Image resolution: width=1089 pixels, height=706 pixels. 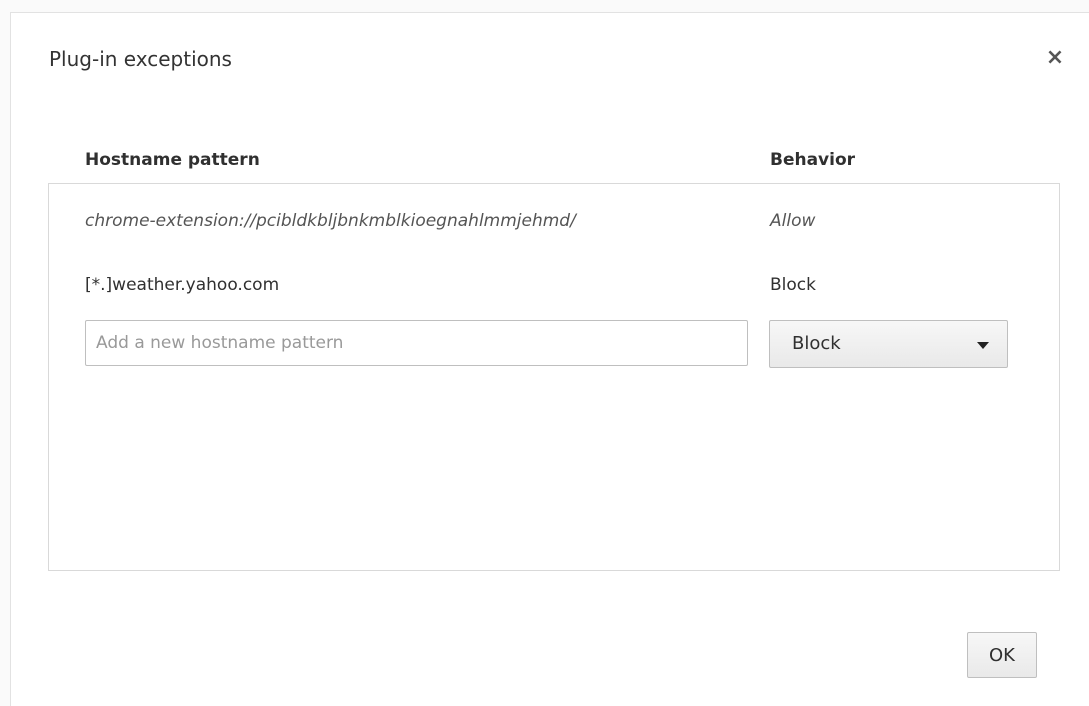 What do you see at coordinates (172, 160) in the screenshot?
I see `column-header-hostname: Hostname pattern` at bounding box center [172, 160].